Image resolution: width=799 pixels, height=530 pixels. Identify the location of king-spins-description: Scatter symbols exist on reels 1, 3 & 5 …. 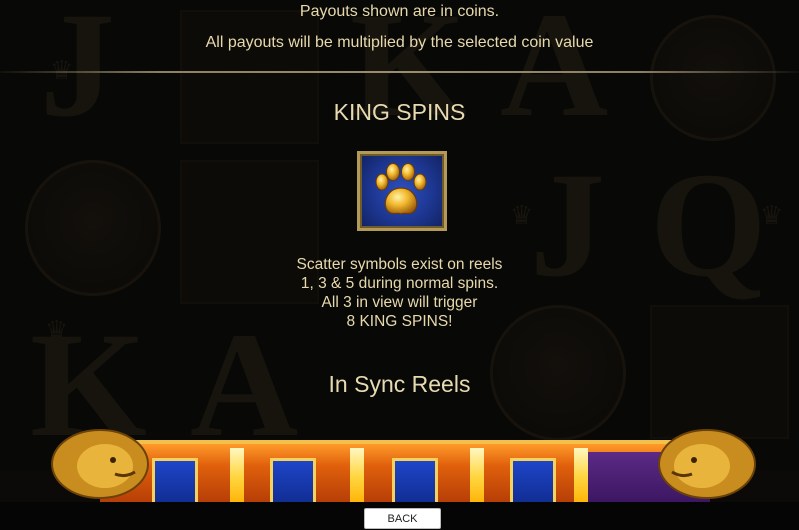
(399, 293).